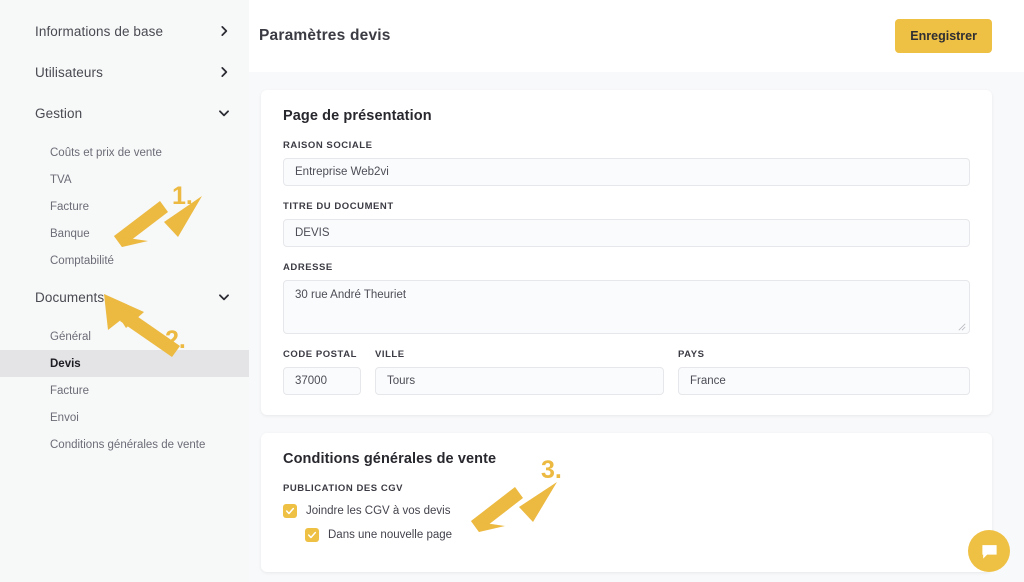  Describe the element at coordinates (308, 267) in the screenshot. I see `field-label: Adresse` at that location.